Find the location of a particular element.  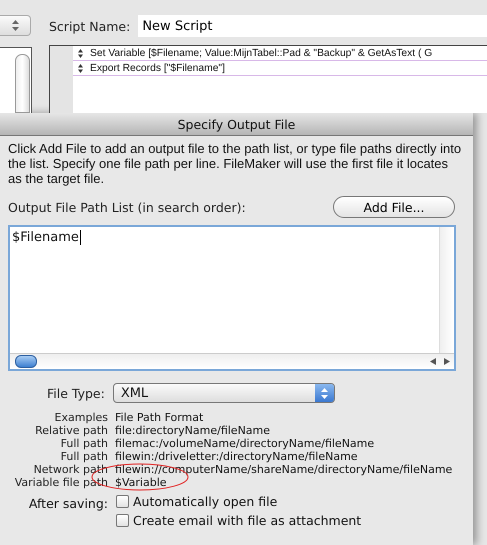

path-format-example: $Variable is located at coordinates (141, 482).